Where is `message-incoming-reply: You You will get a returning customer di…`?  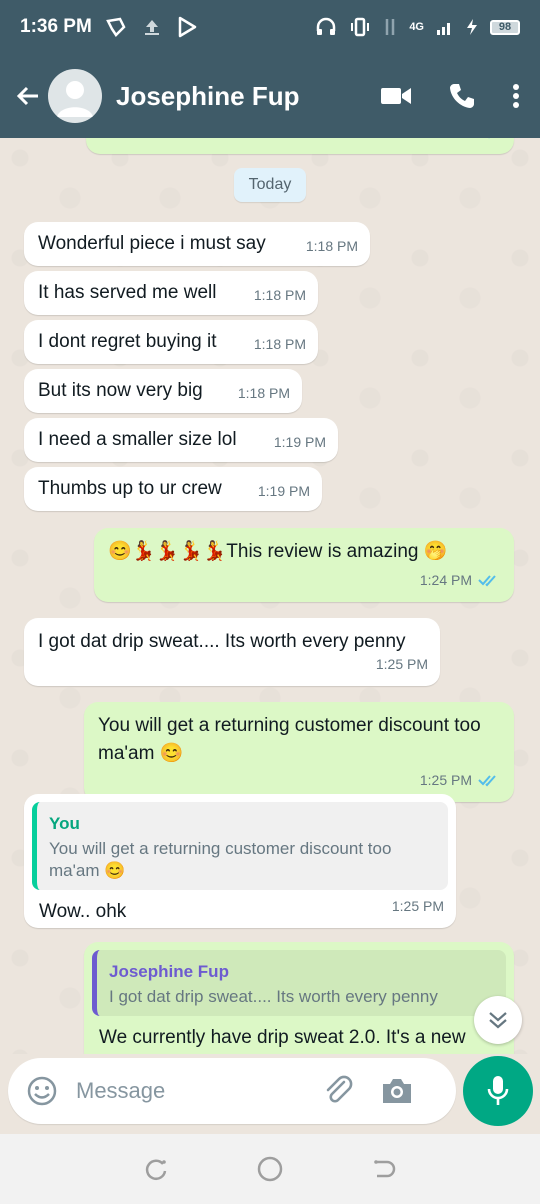
message-incoming-reply: You You will get a returning customer di… is located at coordinates (240, 861).